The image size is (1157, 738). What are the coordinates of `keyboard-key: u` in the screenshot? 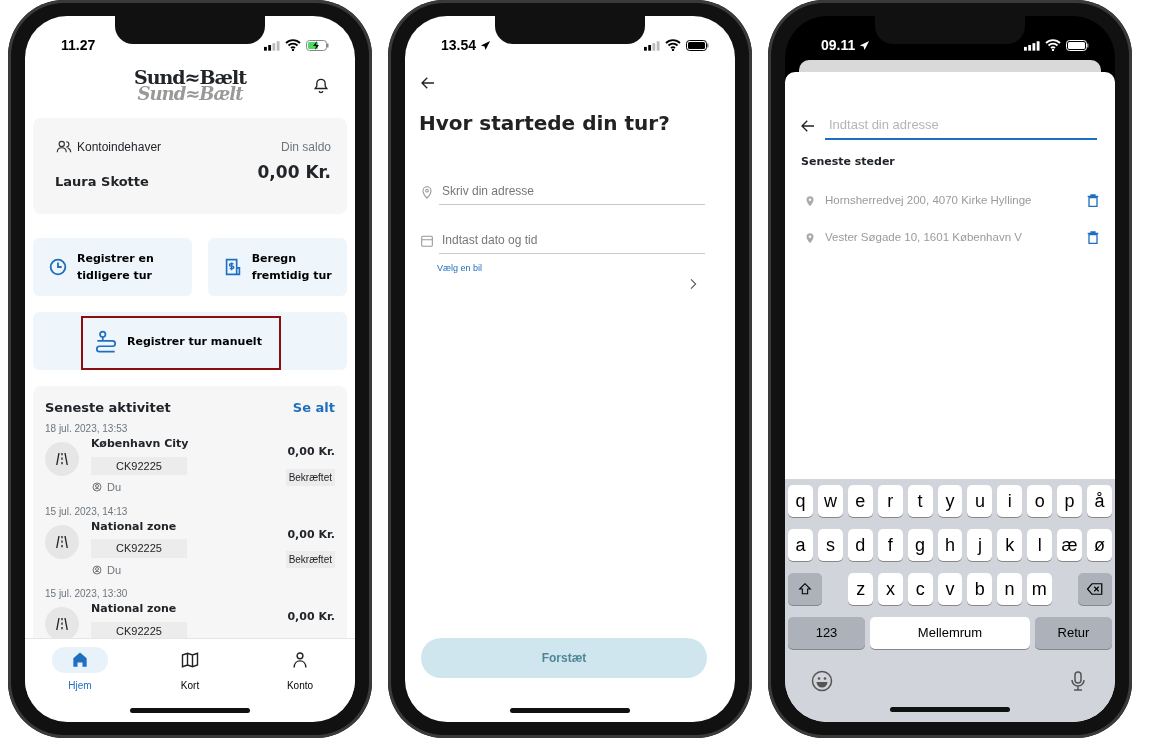 It's located at (980, 501).